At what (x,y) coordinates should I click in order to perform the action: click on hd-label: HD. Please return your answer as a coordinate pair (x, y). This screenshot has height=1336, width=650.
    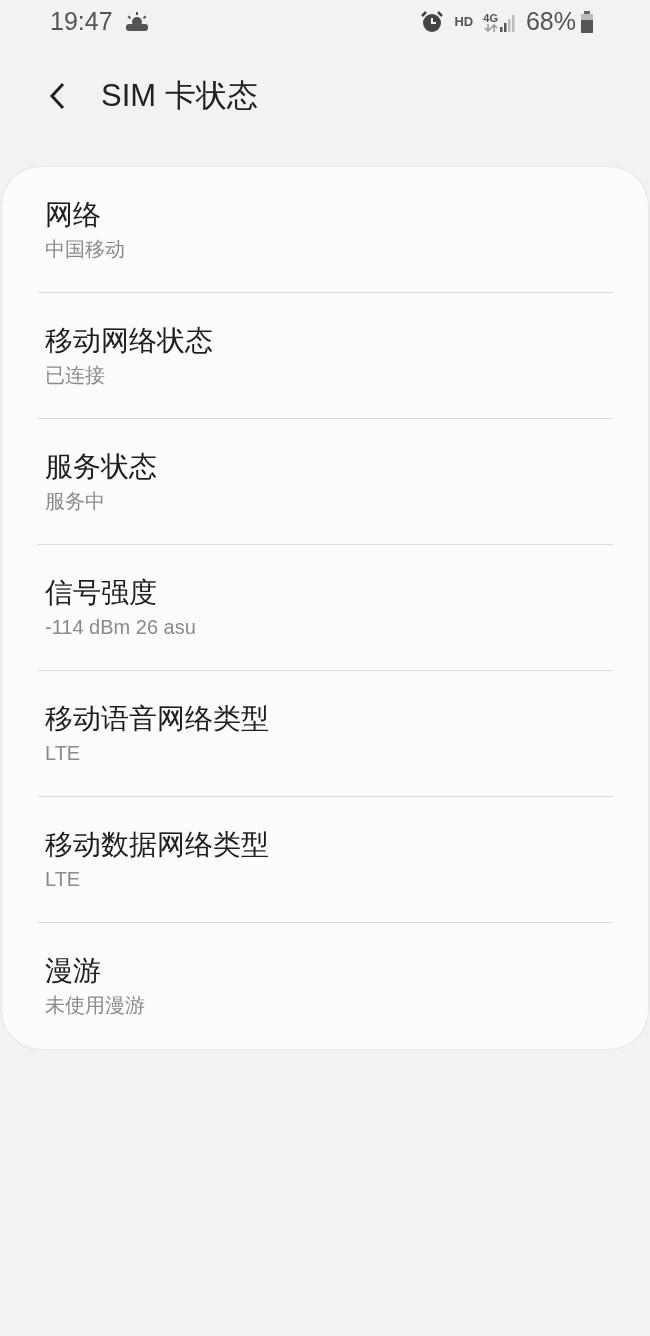
    Looking at the image, I should click on (464, 22).